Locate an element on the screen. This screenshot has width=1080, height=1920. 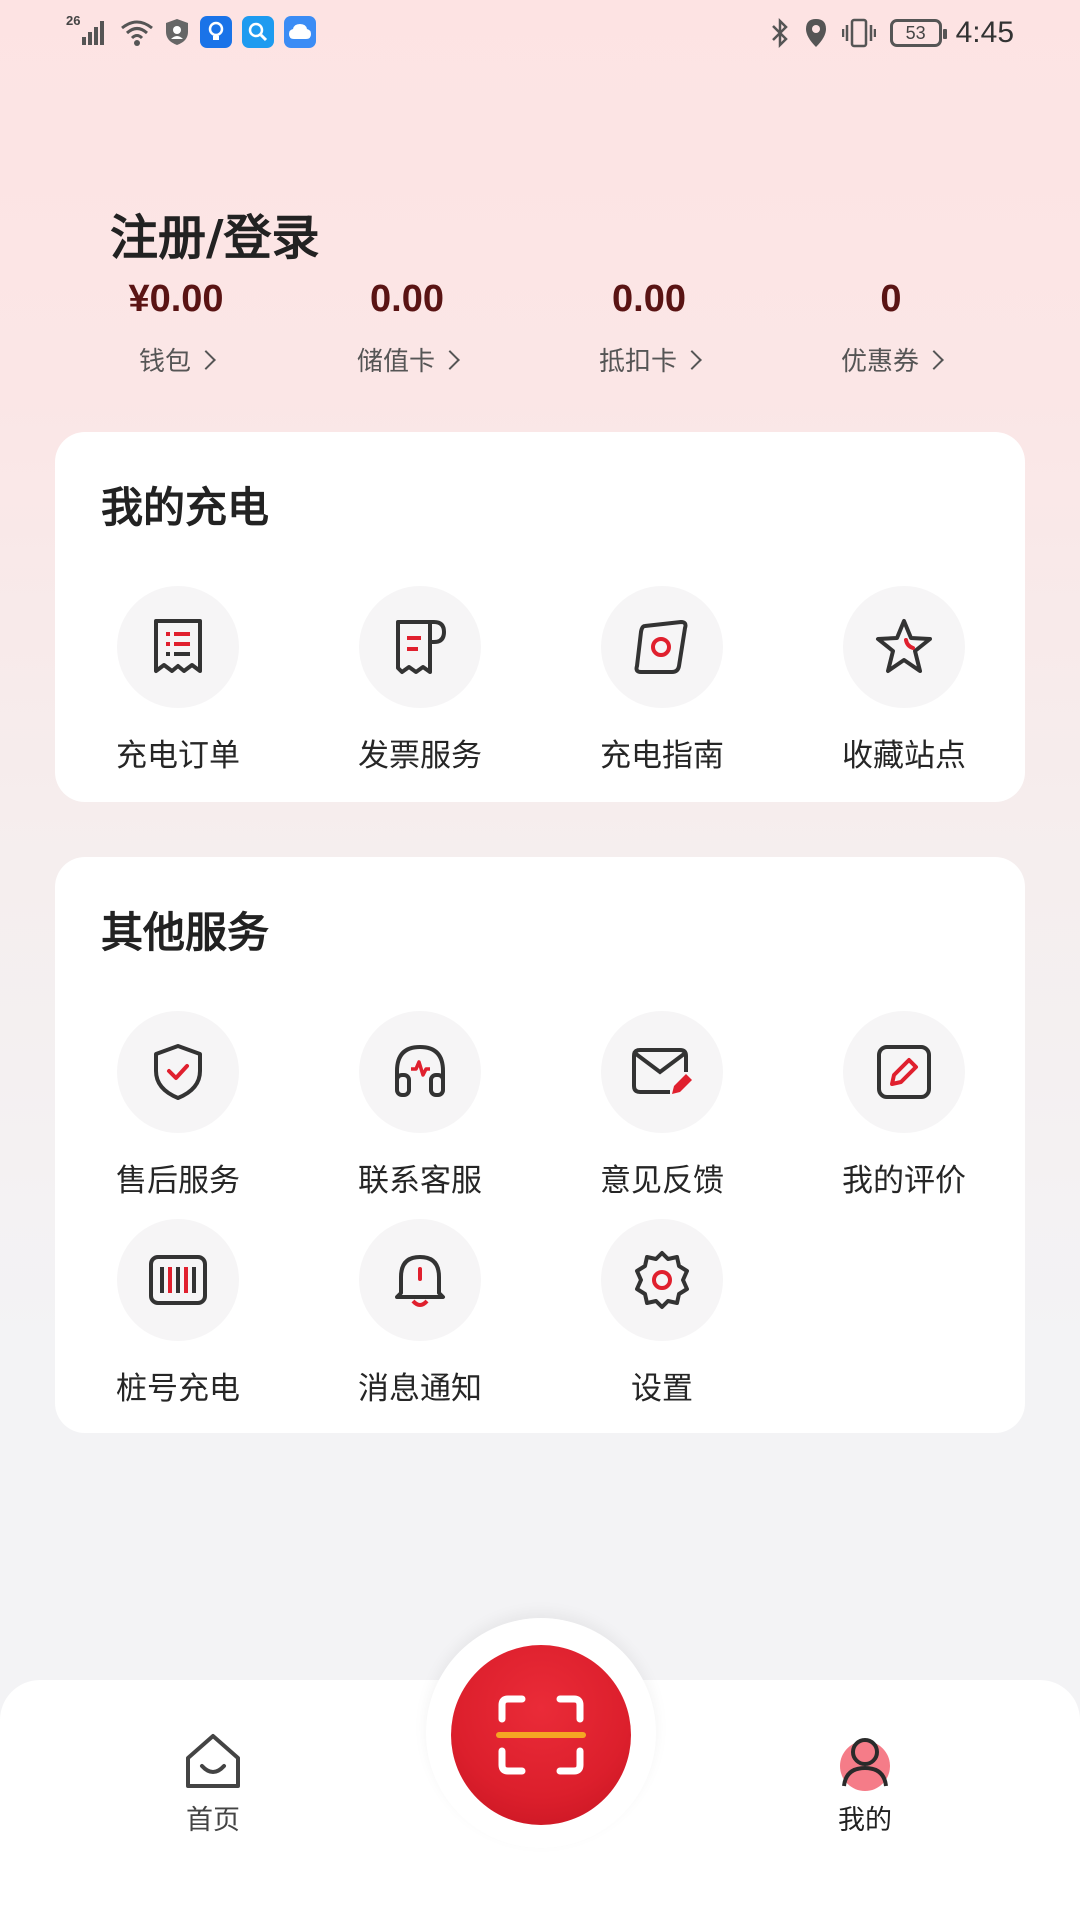
gear-icon is located at coordinates (662, 1280).